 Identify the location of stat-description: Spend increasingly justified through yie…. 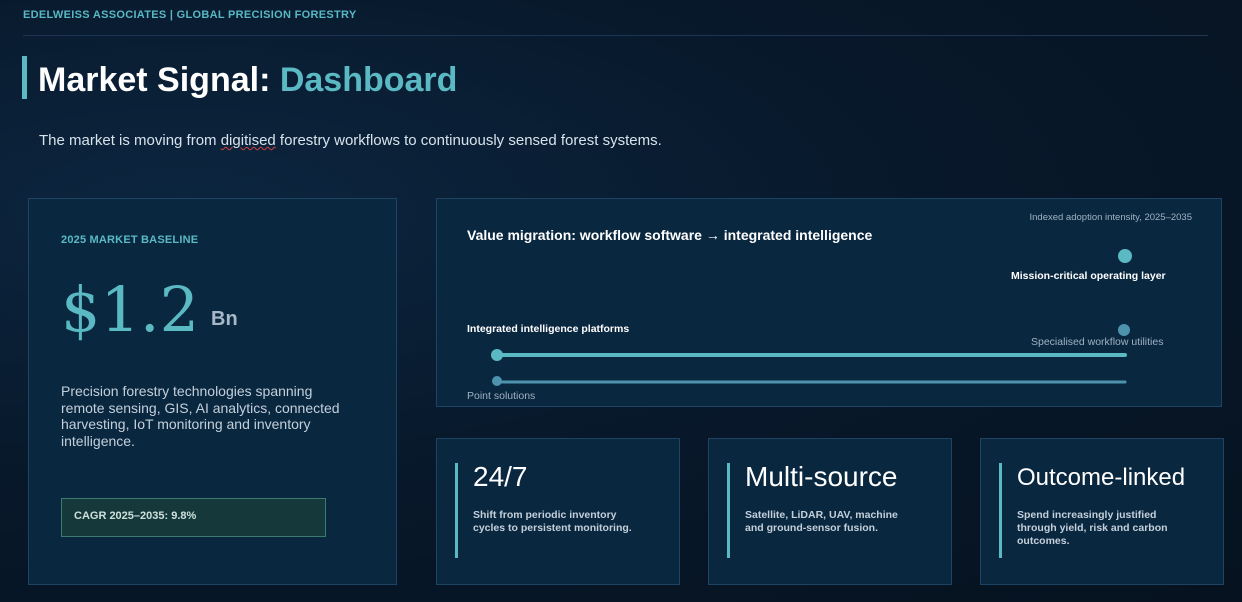
(1092, 528).